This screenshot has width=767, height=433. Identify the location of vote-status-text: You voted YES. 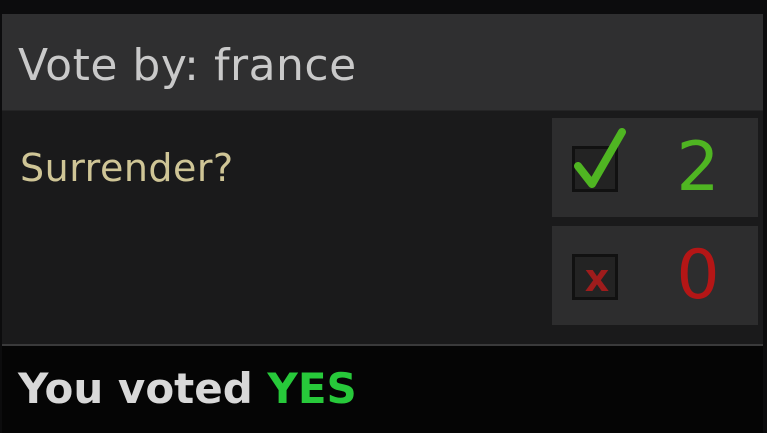
(187, 388).